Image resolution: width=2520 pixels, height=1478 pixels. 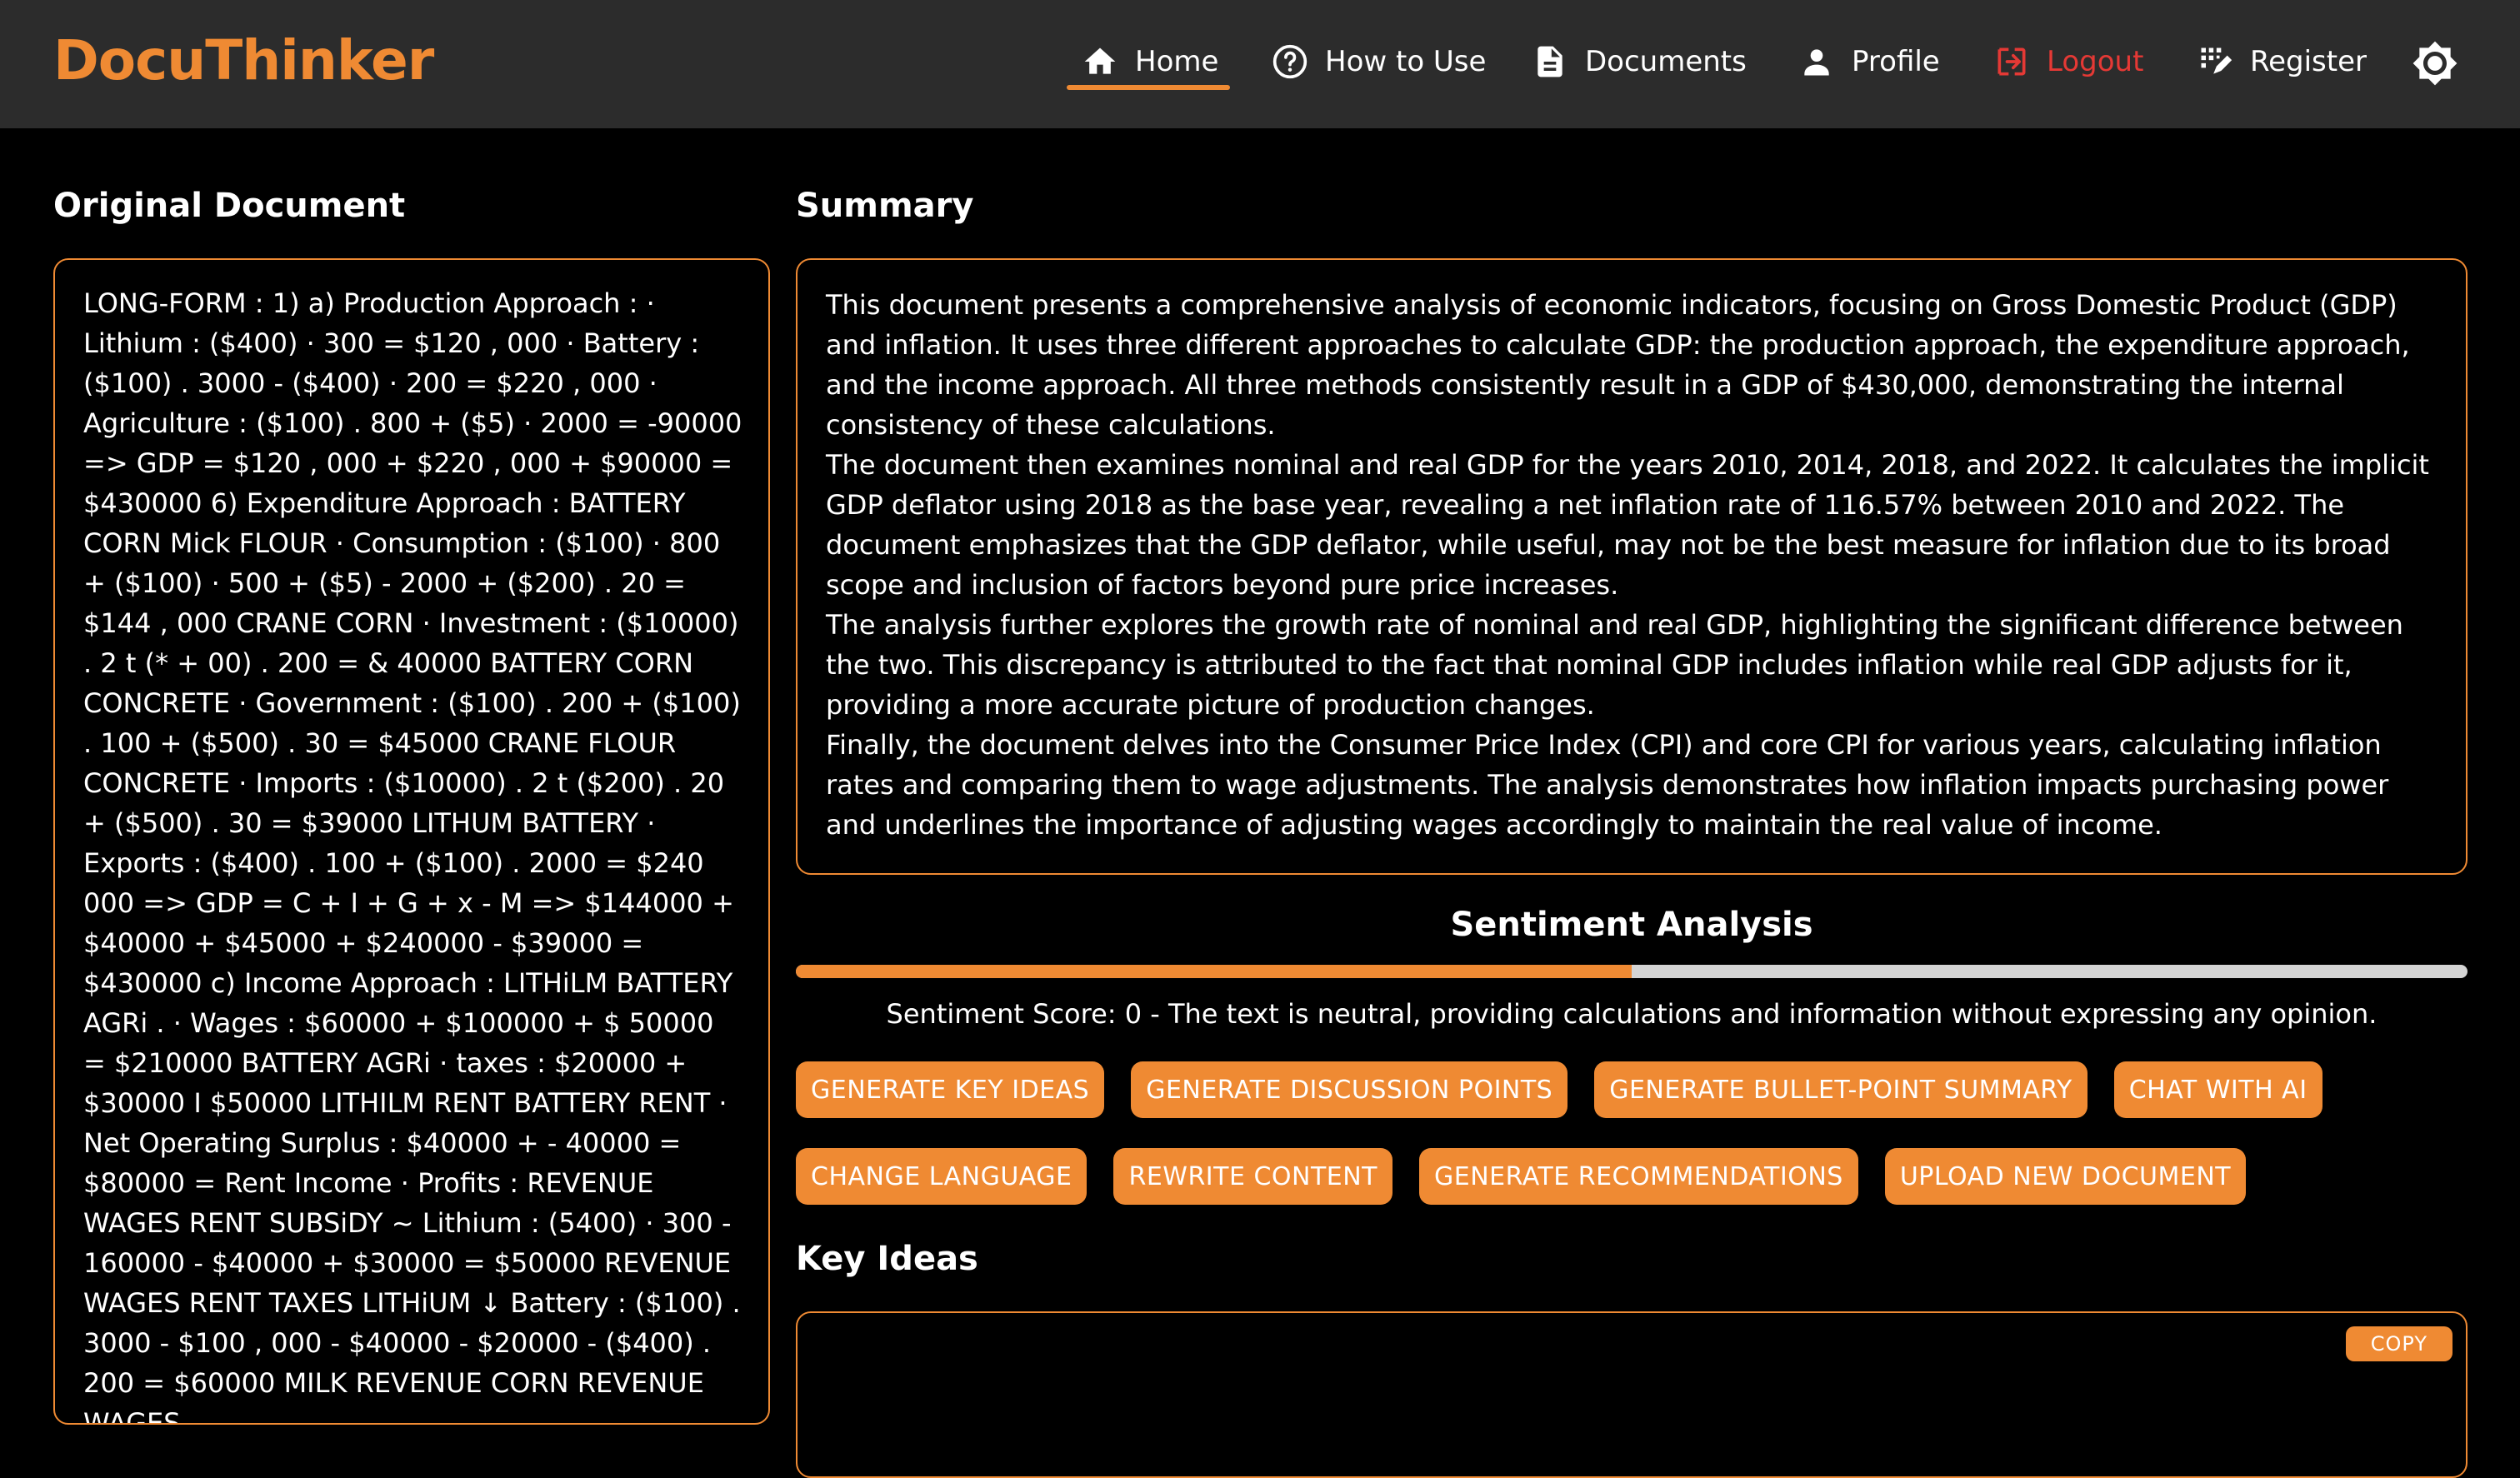 What do you see at coordinates (1214, 972) in the screenshot?
I see `sentiment-bar-fill` at bounding box center [1214, 972].